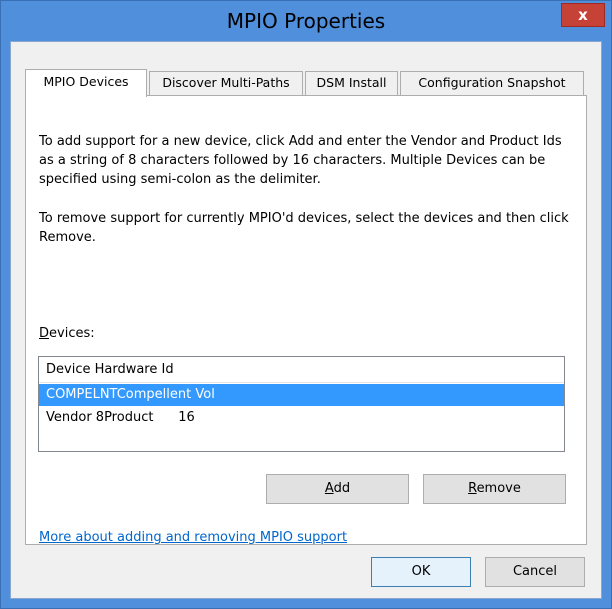  What do you see at coordinates (351, 83) in the screenshot?
I see `tab-dsm-install: DSM Install` at bounding box center [351, 83].